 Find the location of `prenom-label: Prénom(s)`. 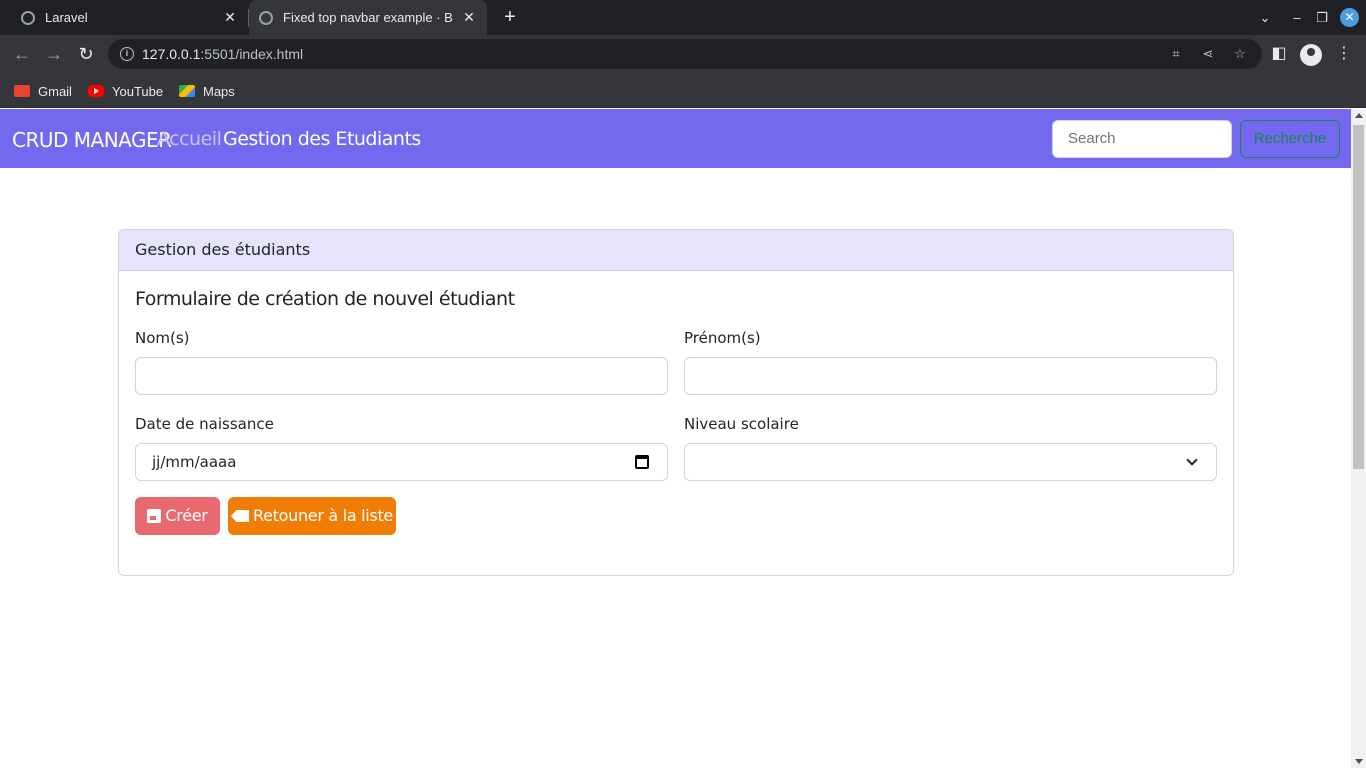

prenom-label: Prénom(s) is located at coordinates (722, 338).